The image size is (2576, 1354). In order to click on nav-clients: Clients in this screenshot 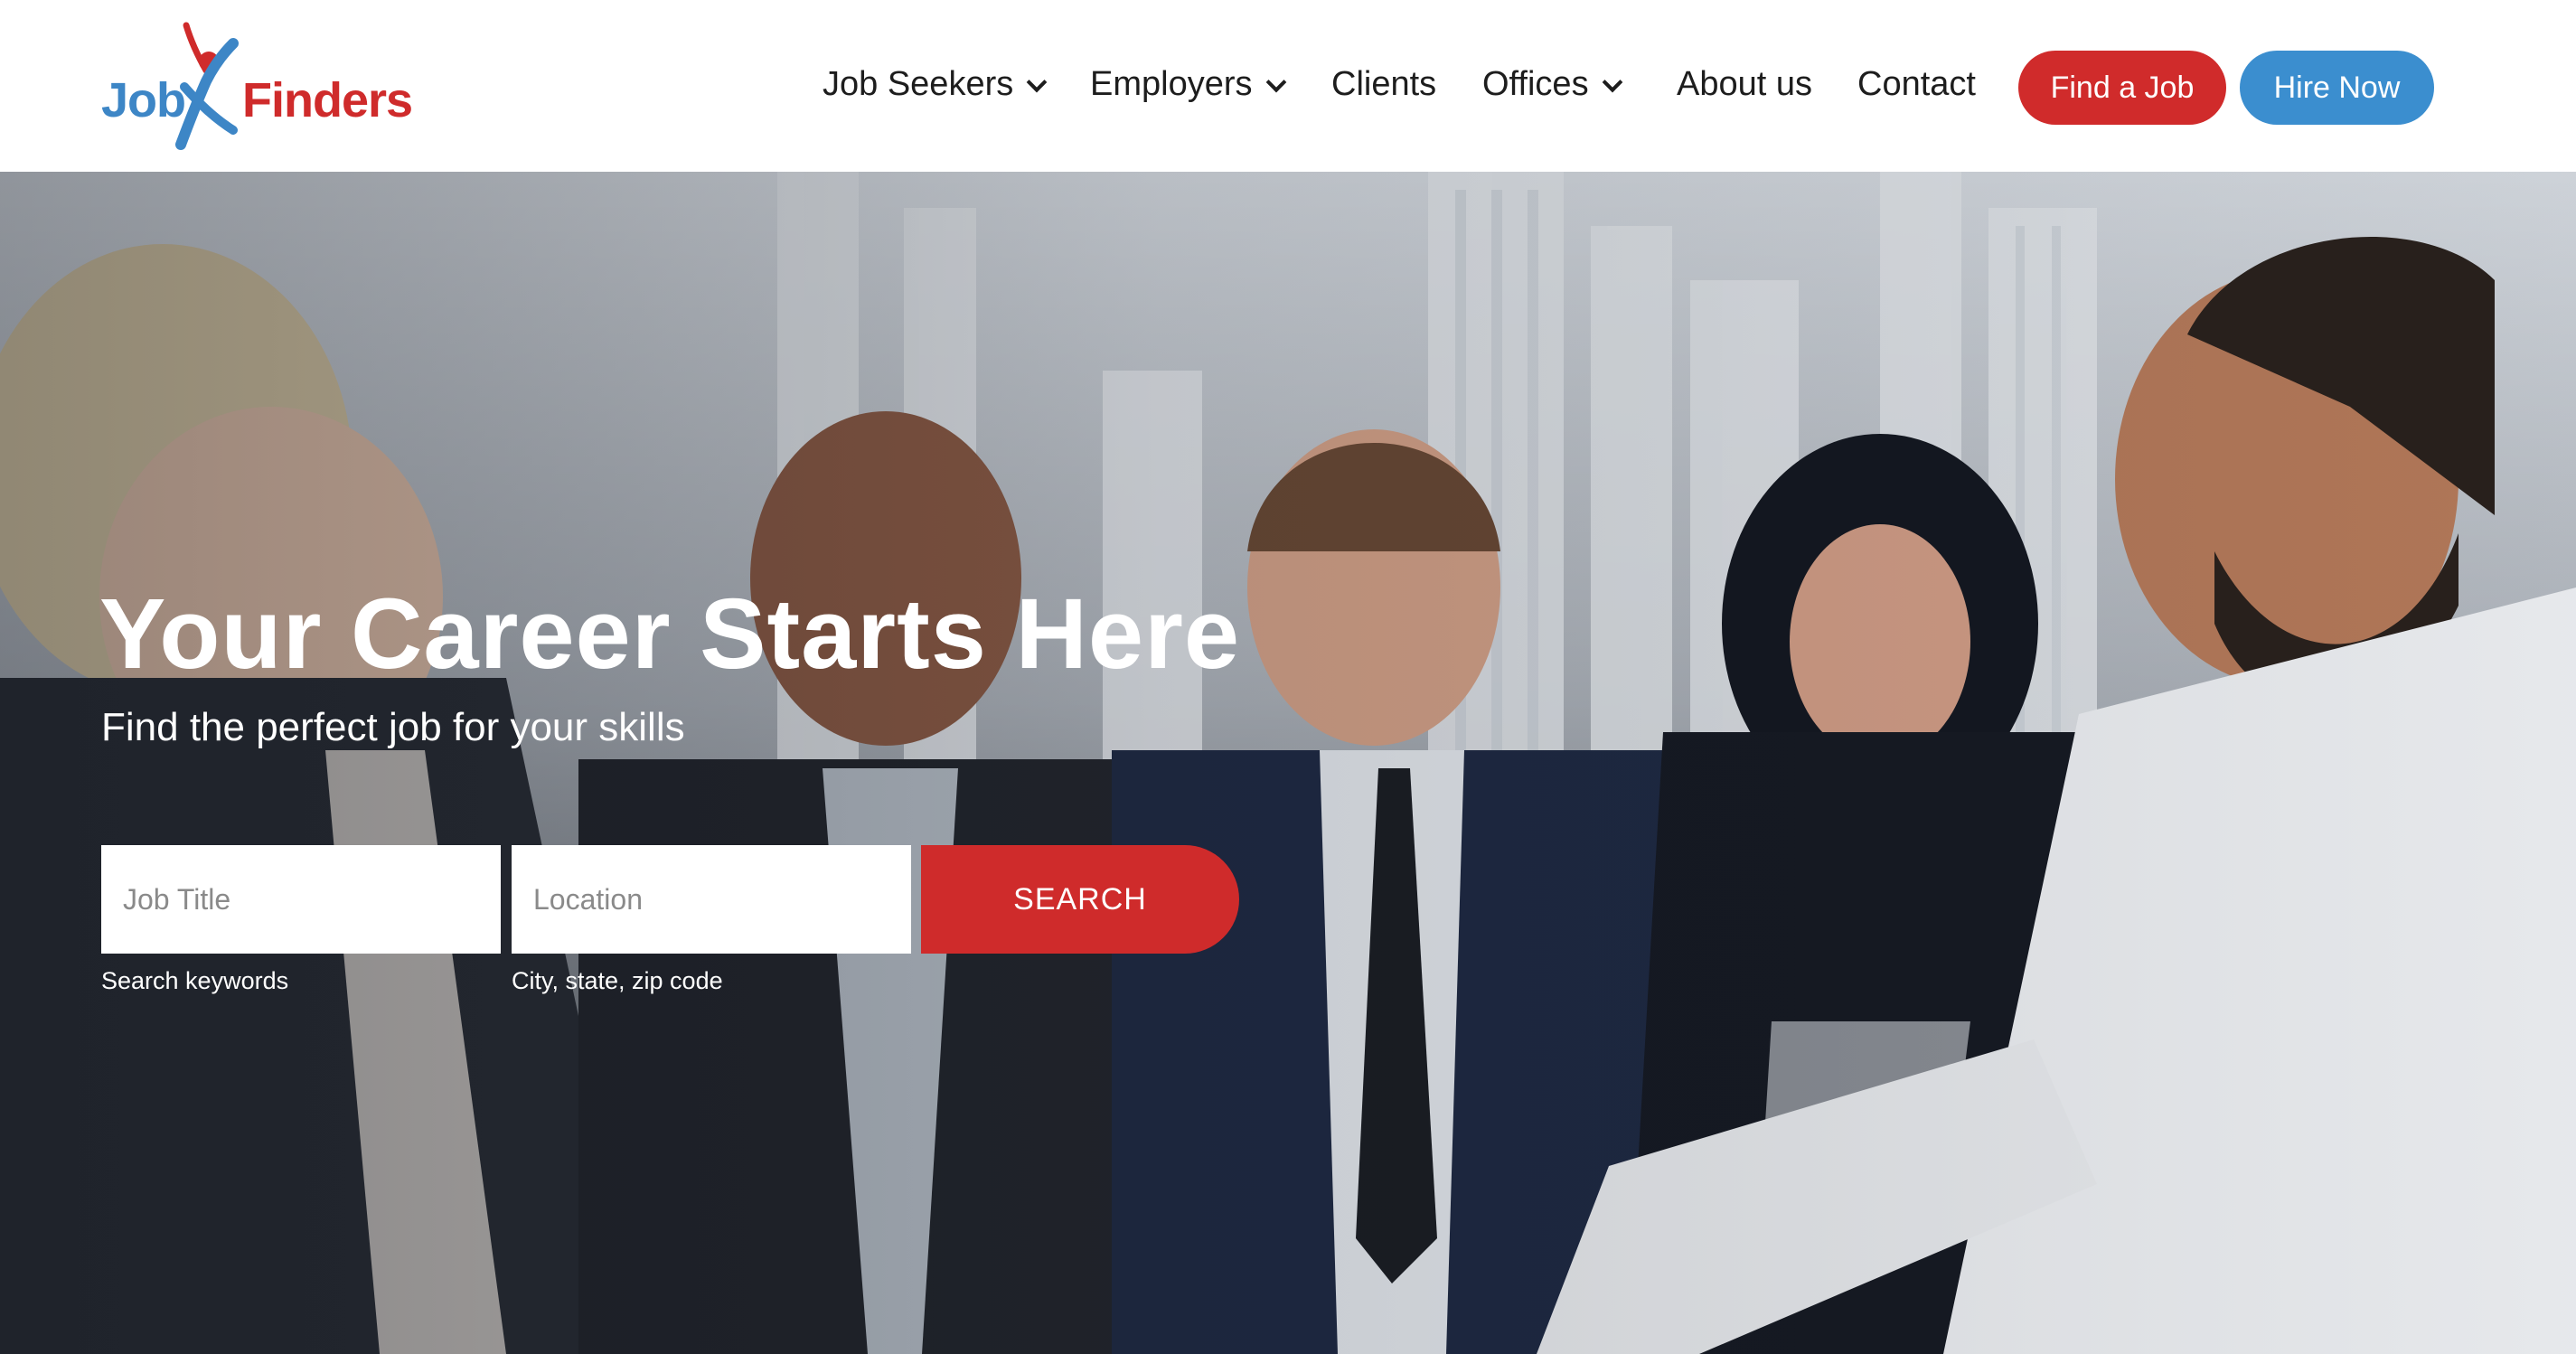, I will do `click(1383, 84)`.